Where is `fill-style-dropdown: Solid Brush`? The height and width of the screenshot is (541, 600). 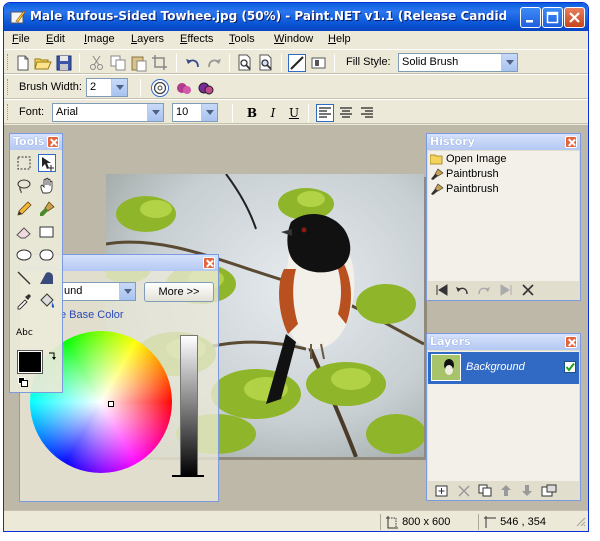 fill-style-dropdown: Solid Brush is located at coordinates (458, 62).